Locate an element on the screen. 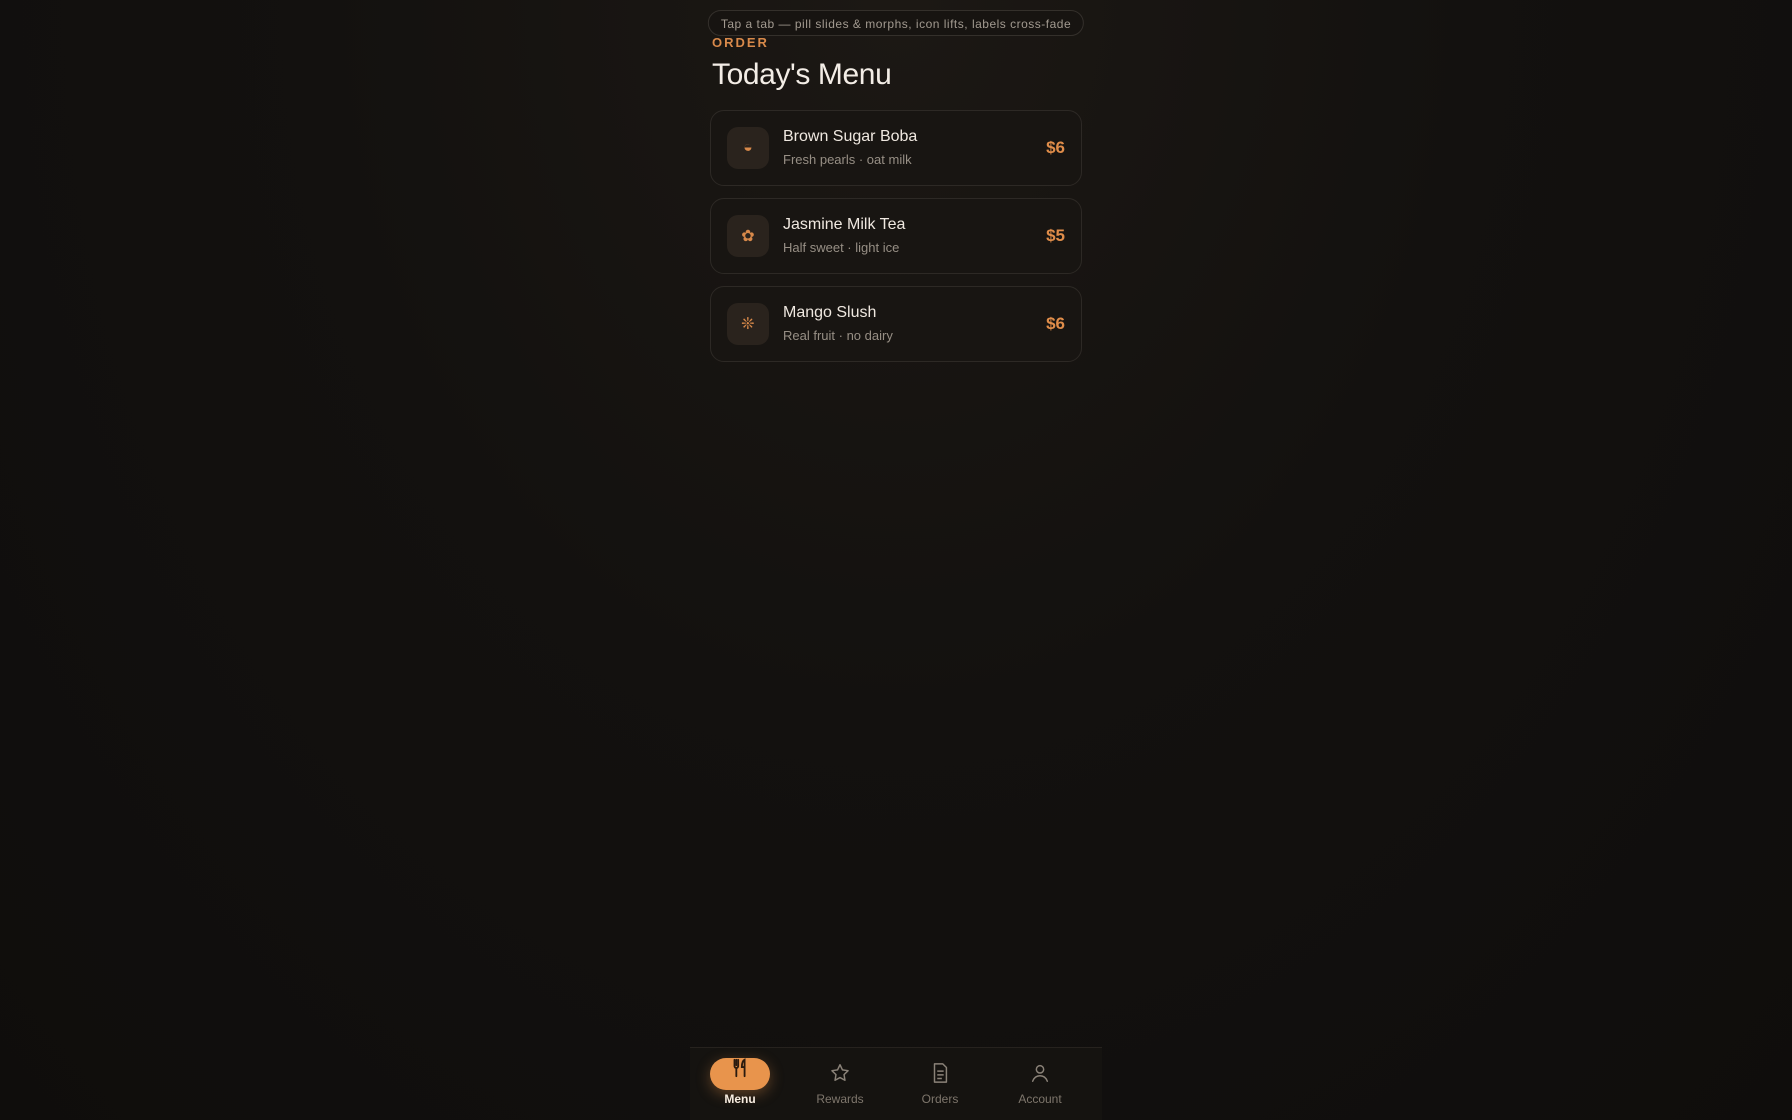 The width and height of the screenshot is (1792, 1120). tab-label: Rewards is located at coordinates (840, 1099).